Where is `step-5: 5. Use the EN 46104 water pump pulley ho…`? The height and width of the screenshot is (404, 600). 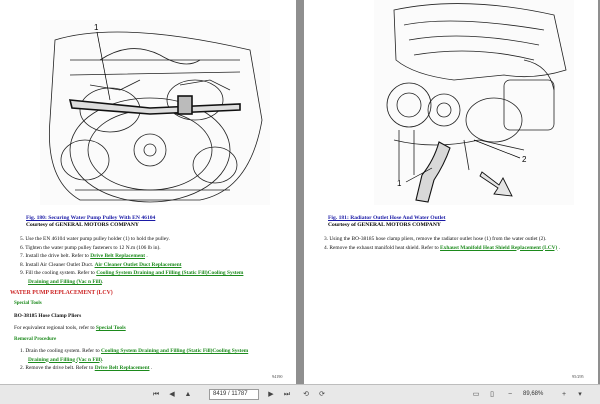
step-5: 5. Use the EN 46104 water pump pulley ho… is located at coordinates (95, 239).